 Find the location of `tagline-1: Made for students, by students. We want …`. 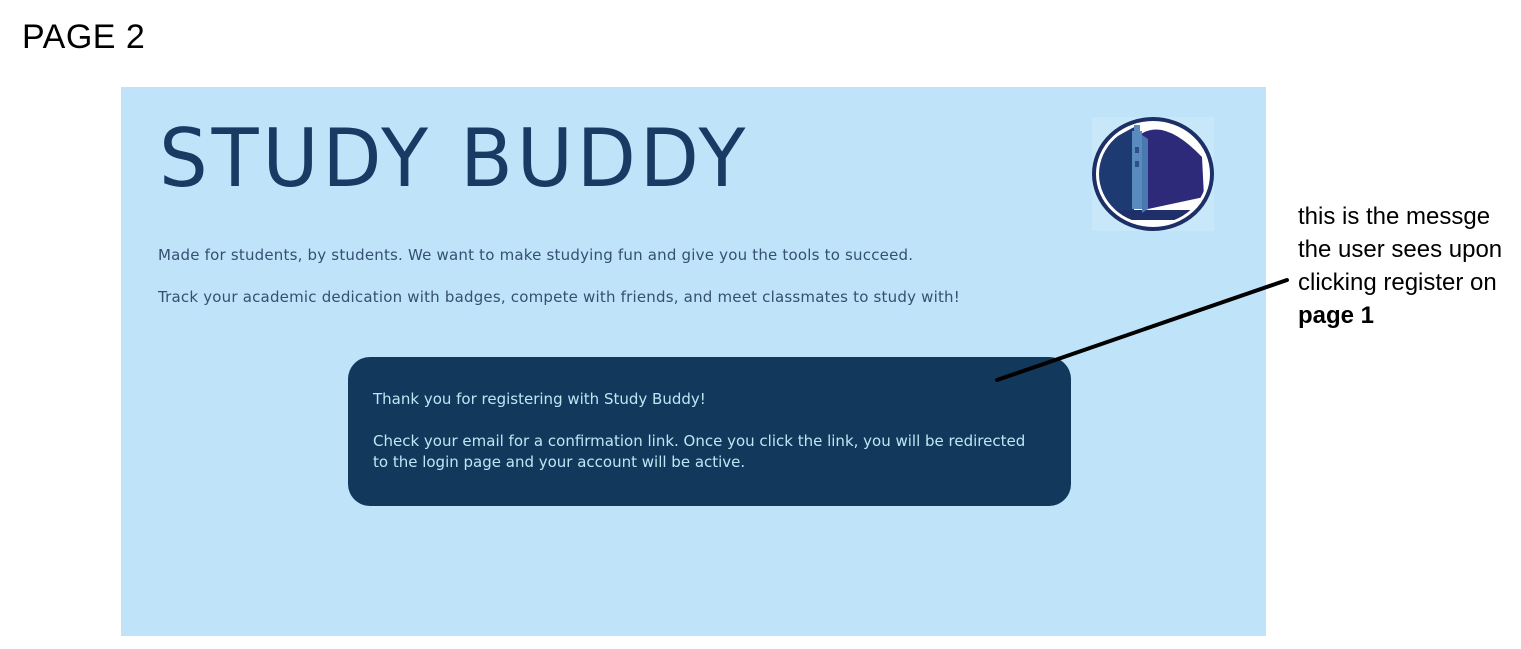

tagline-1: Made for students, by students. We want … is located at coordinates (536, 255).